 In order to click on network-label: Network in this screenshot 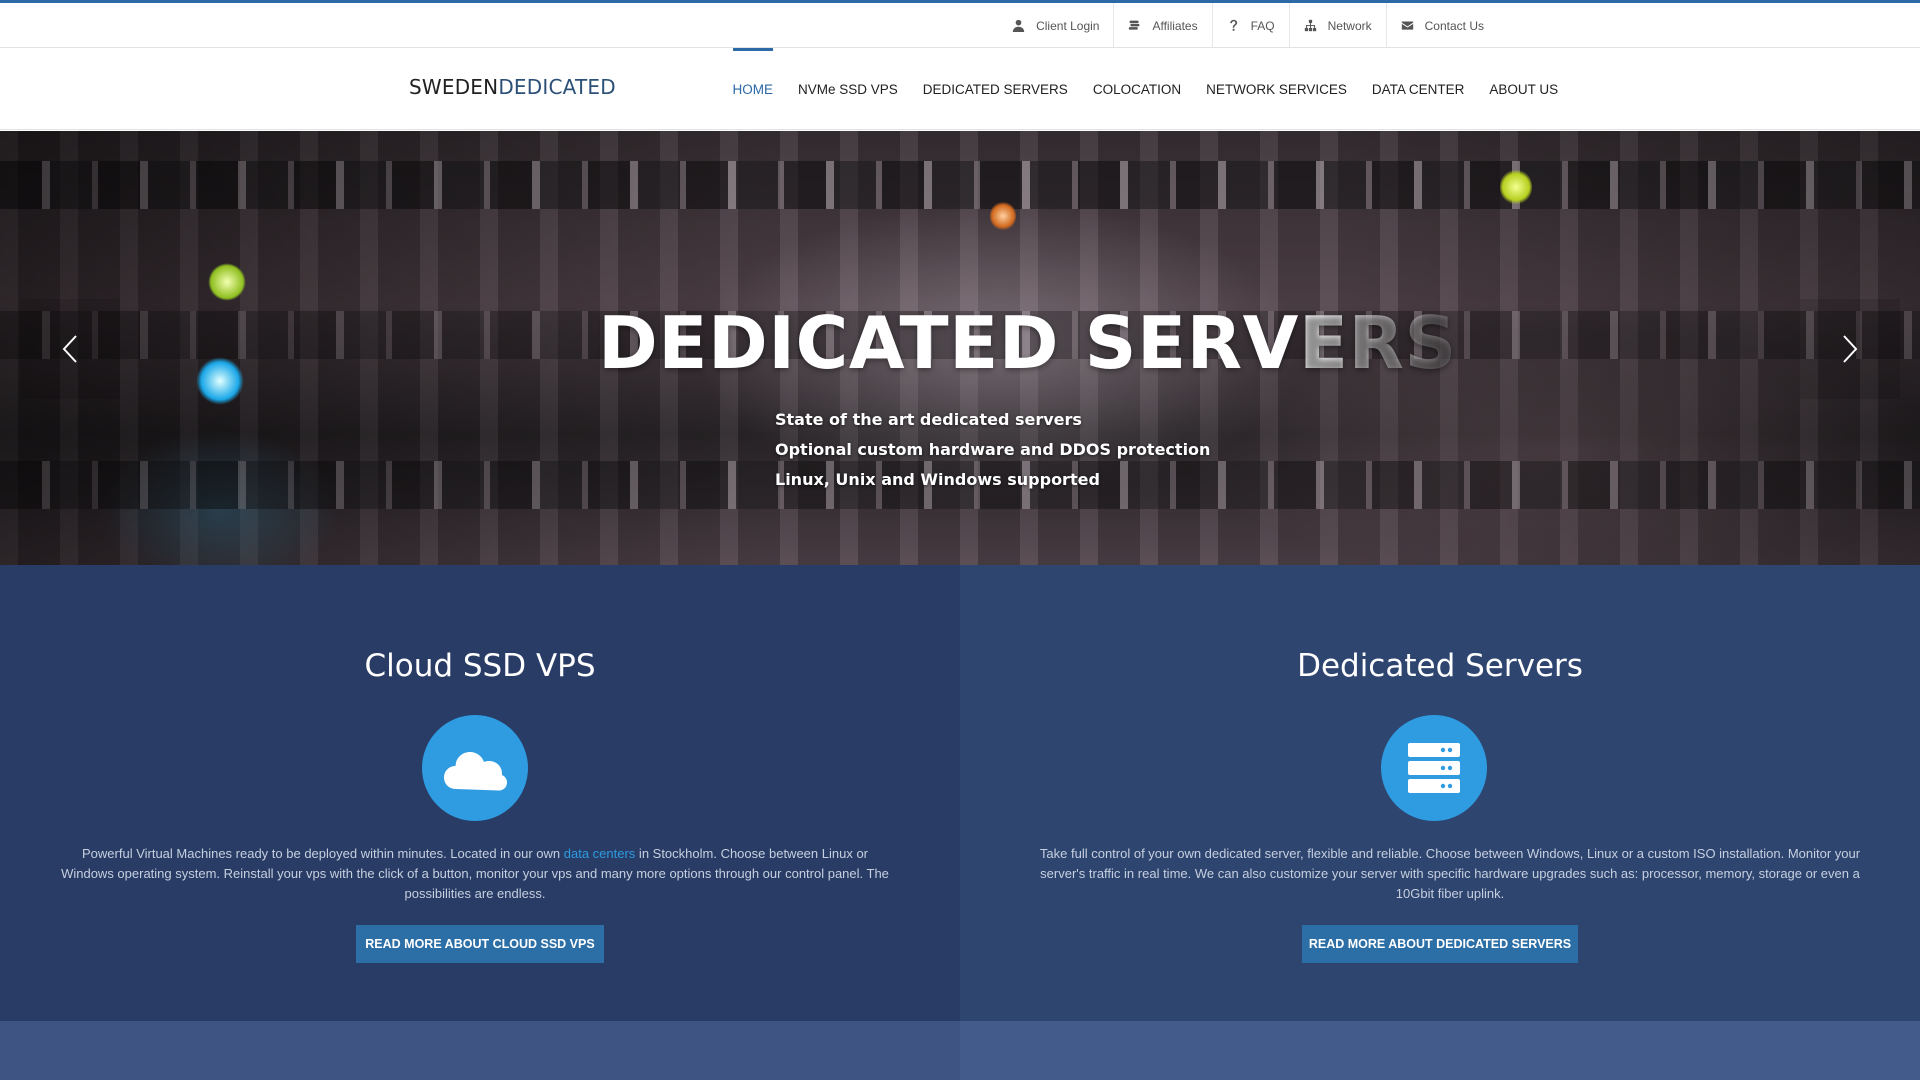, I will do `click(1349, 25)`.